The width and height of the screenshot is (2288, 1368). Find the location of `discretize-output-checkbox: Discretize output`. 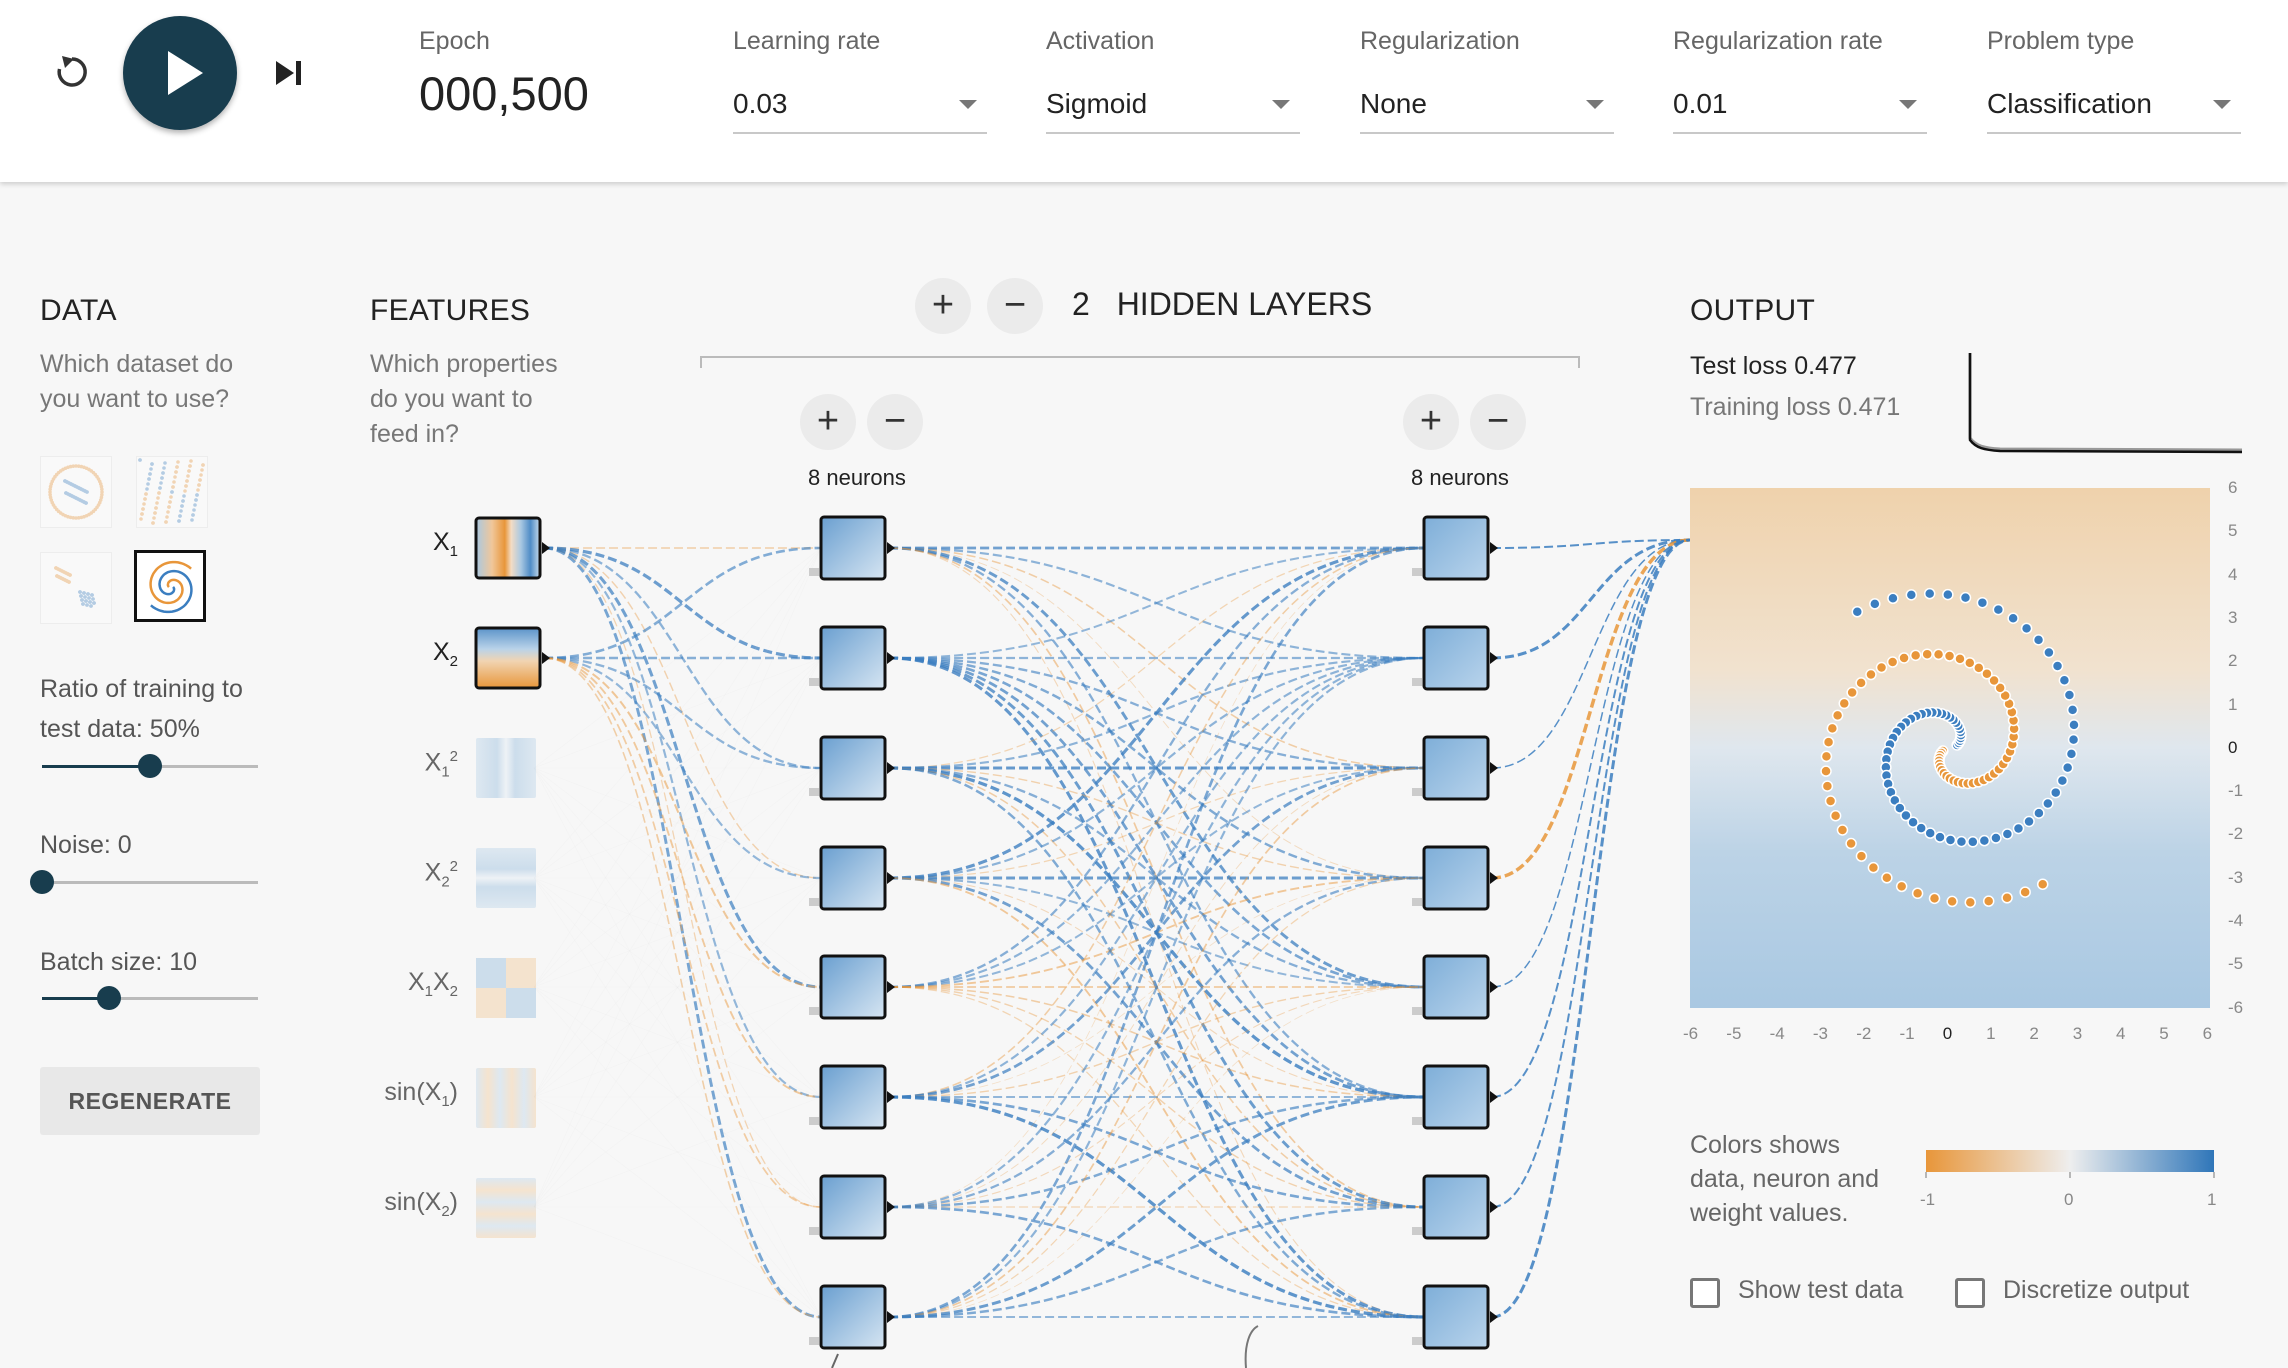

discretize-output-checkbox: Discretize output is located at coordinates (2095, 1293).